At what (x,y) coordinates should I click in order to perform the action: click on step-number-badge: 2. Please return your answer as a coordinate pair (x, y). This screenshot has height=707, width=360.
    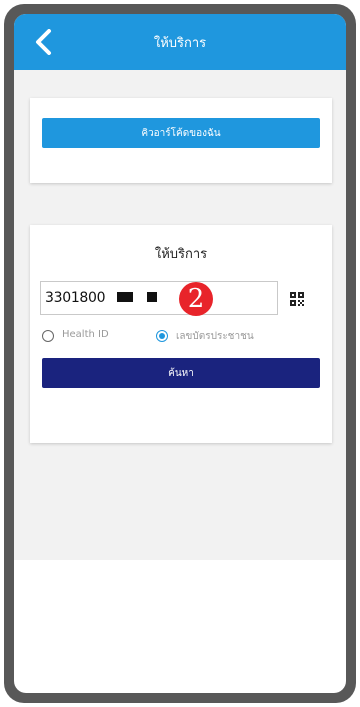
    Looking at the image, I should click on (196, 299).